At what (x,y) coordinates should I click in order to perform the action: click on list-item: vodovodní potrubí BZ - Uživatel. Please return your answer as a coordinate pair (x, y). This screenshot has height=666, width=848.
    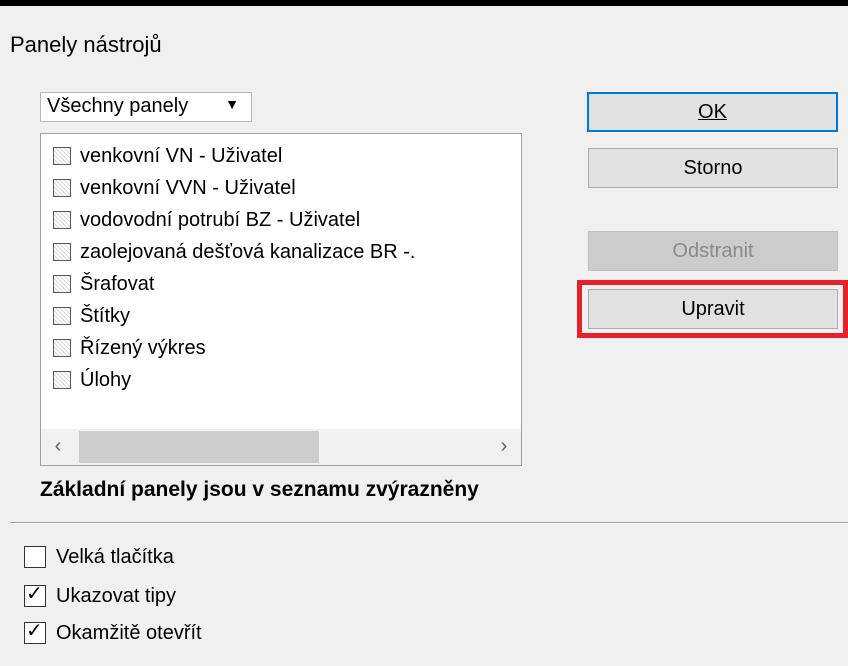
    Looking at the image, I should click on (283, 220).